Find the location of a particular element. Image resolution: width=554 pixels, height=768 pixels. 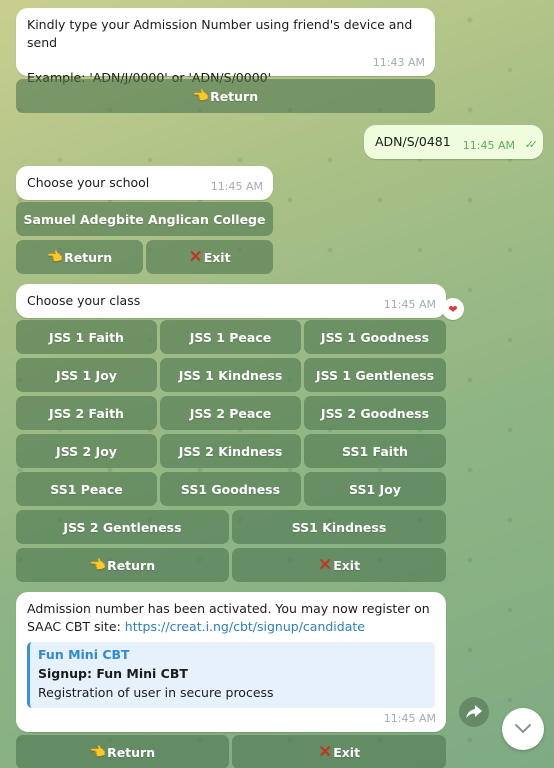

class-button: JSS 2 Peace is located at coordinates (230, 413).